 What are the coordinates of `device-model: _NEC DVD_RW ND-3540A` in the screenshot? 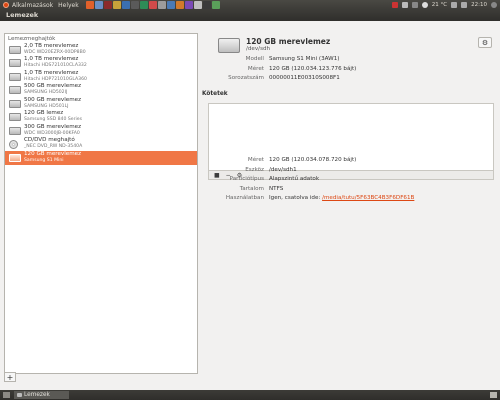 It's located at (53, 147).